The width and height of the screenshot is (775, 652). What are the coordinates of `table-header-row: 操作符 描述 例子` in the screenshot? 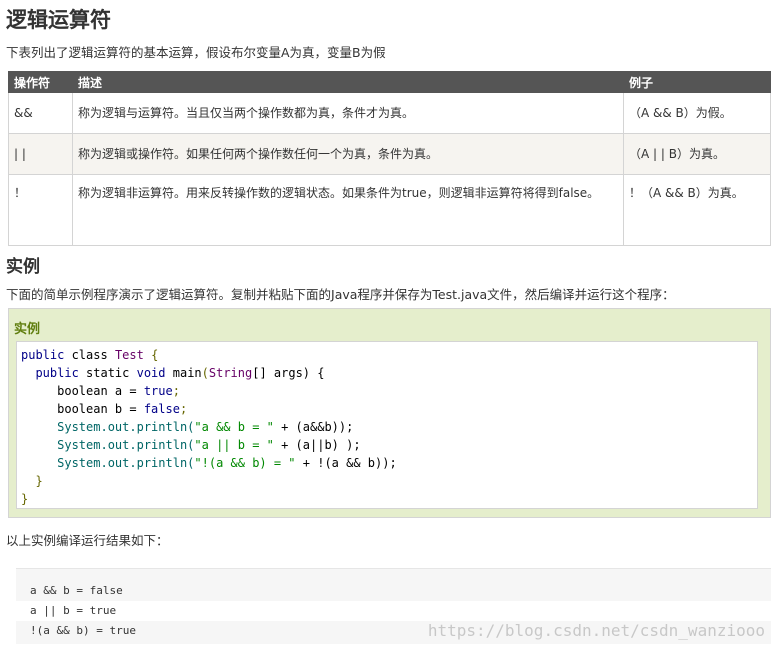 It's located at (389, 82).